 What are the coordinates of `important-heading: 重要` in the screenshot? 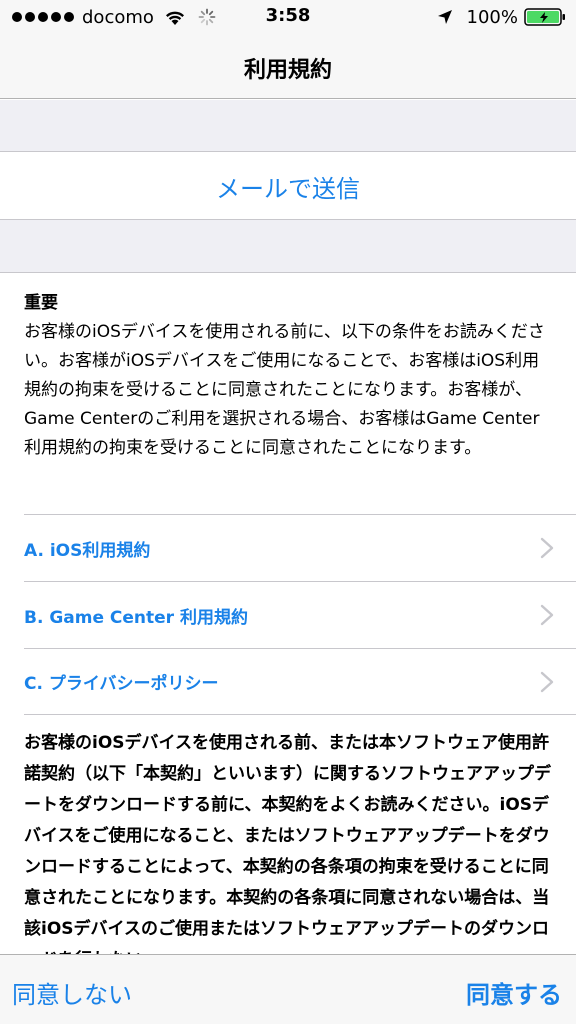 It's located at (41, 303).